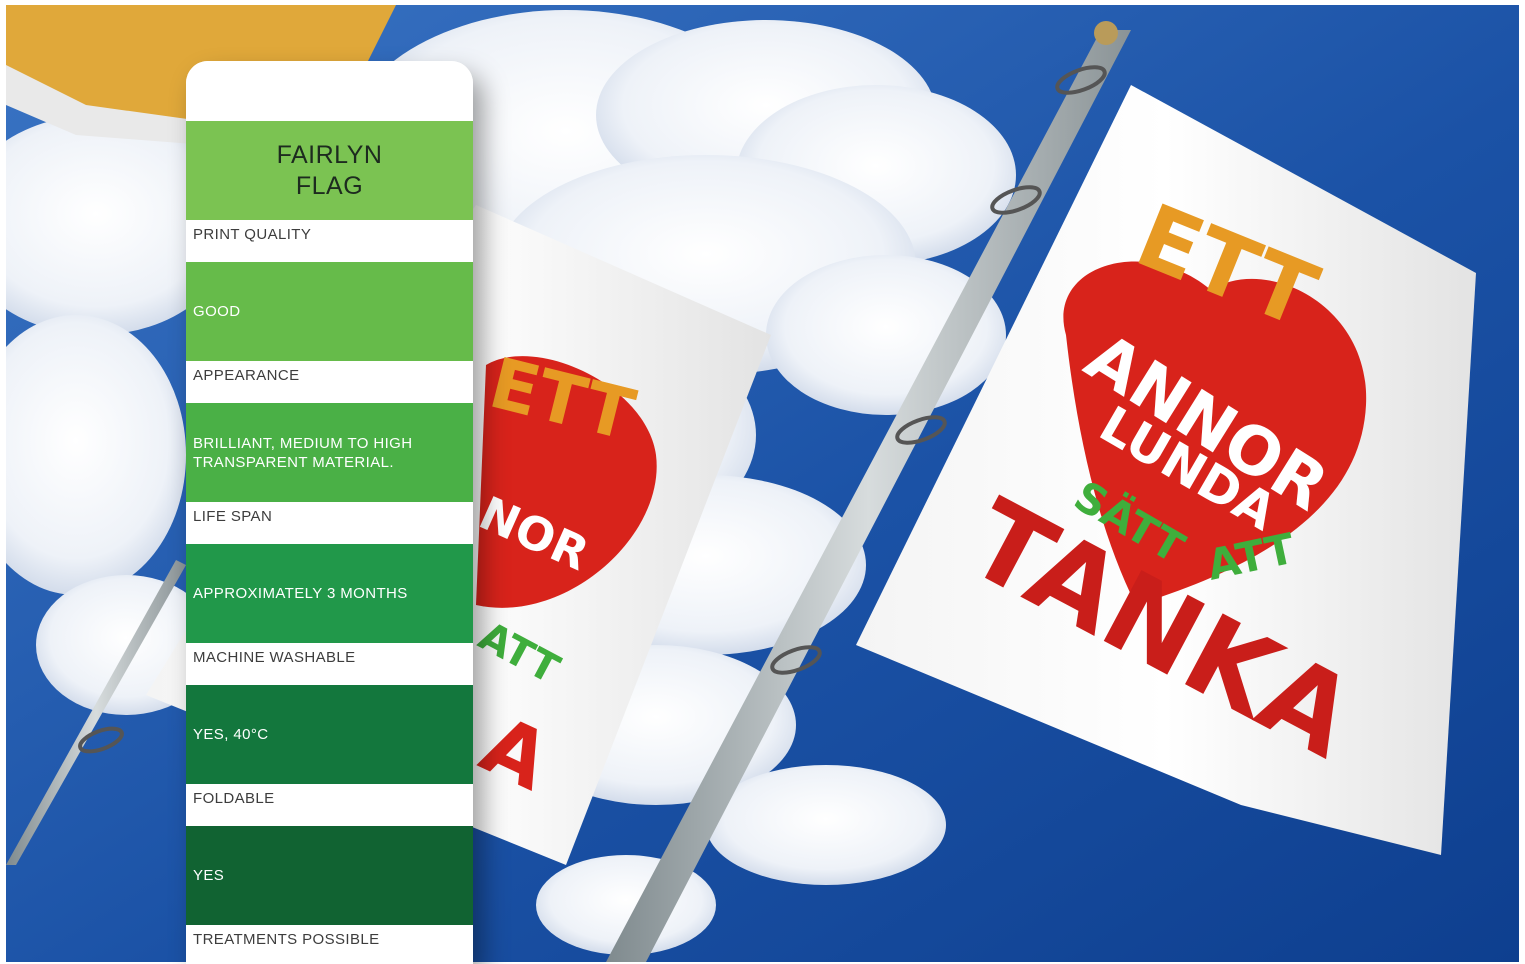 This screenshot has width=1525, height=964. Describe the element at coordinates (329, 170) in the screenshot. I see `product-title: FAIRLYN FLAG` at that location.